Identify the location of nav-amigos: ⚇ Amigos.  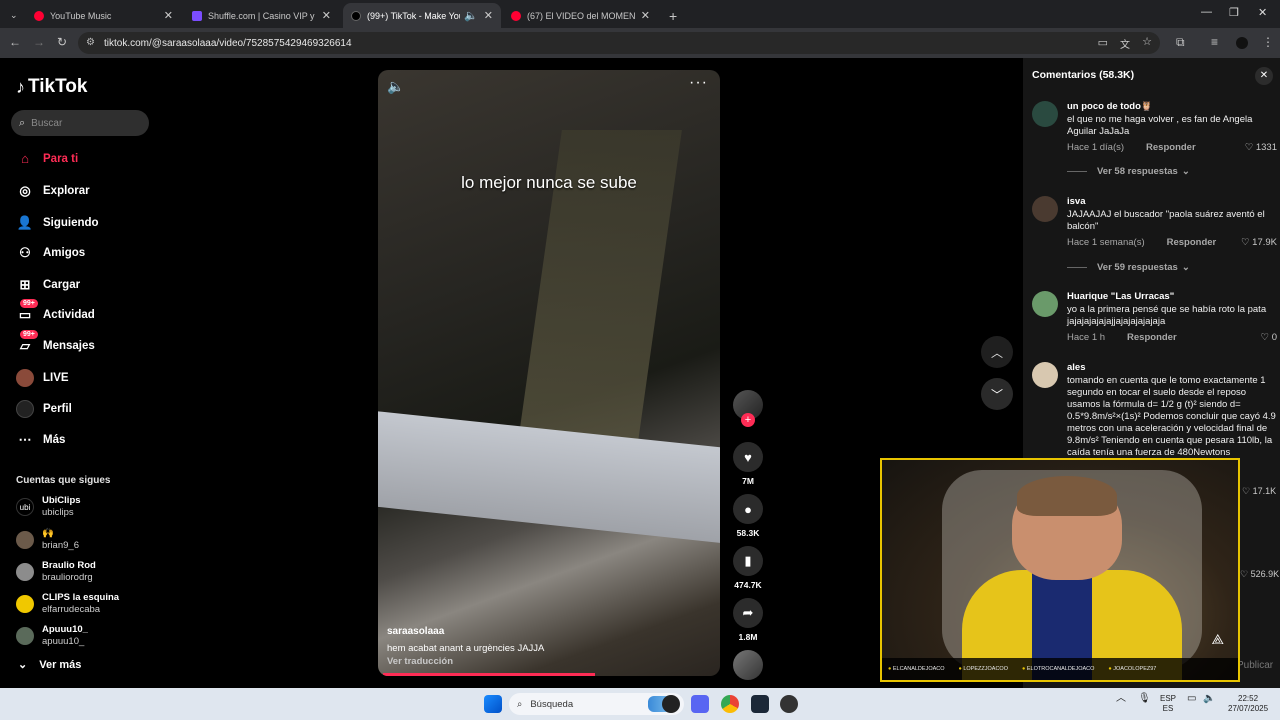
(50, 253).